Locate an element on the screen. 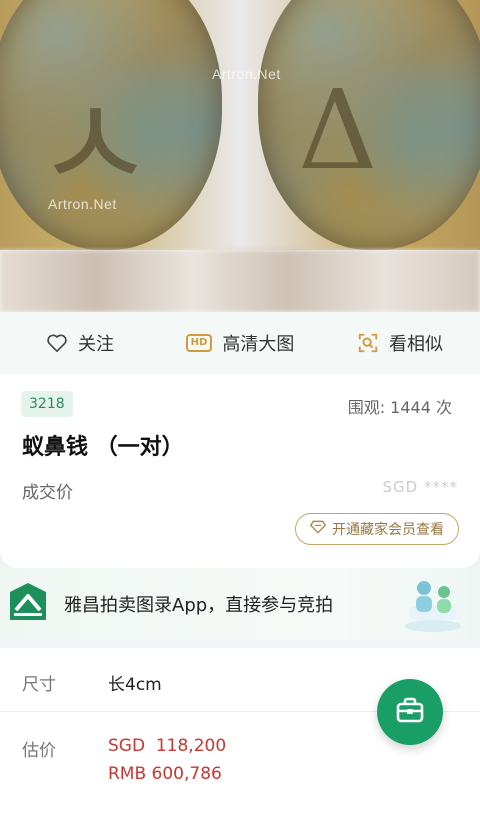 The image size is (480, 818). action-bar: 关注 HD 高清大图 看相似 is located at coordinates (240, 343).